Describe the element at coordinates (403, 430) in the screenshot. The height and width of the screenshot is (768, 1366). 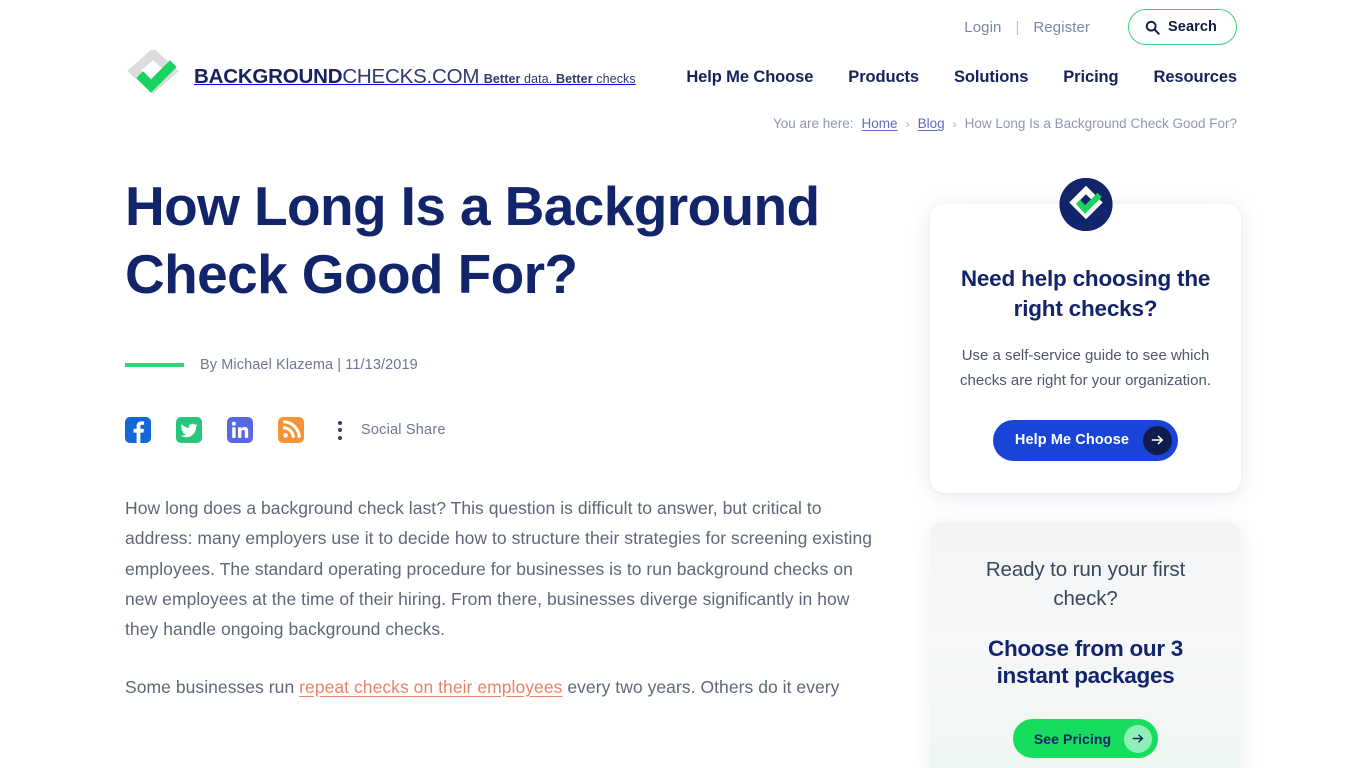
I see `social-share-label: Social Share` at that location.